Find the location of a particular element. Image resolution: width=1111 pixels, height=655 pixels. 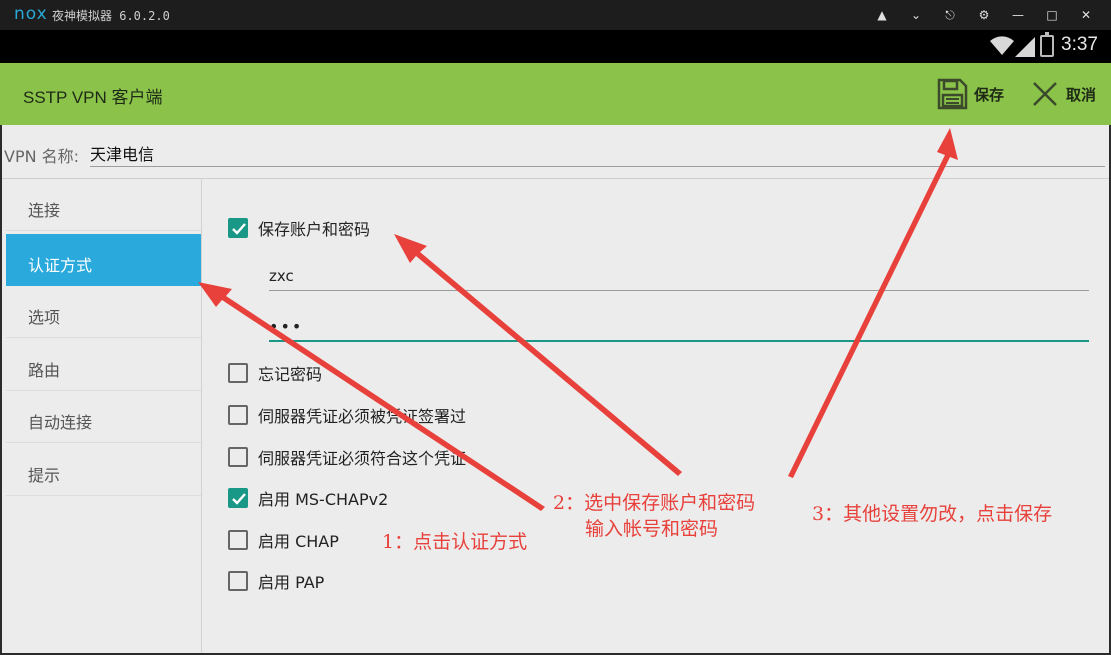

floppy-disk-icon is located at coordinates (952, 94).